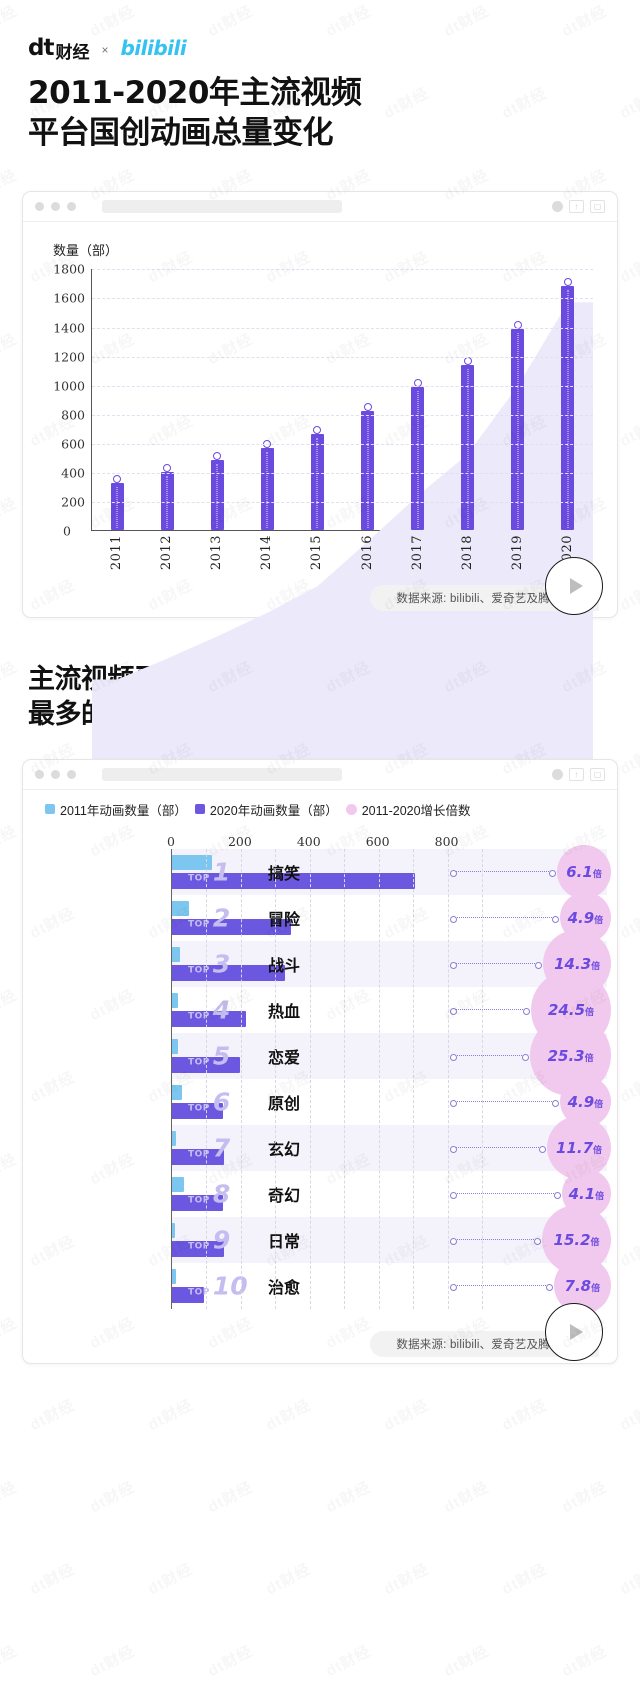 The image size is (640, 1702). Describe the element at coordinates (391, 917) in the screenshot. I see `chart2-row: TOP 2 冒险 4.9倍` at that location.